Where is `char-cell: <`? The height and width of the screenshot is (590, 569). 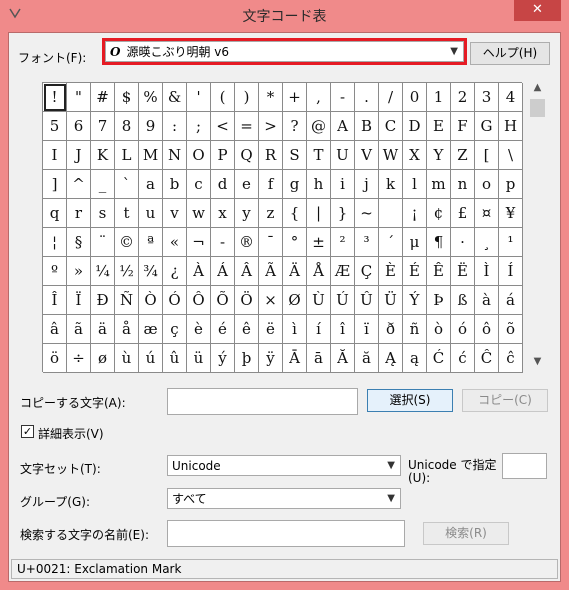 char-cell: < is located at coordinates (223, 126).